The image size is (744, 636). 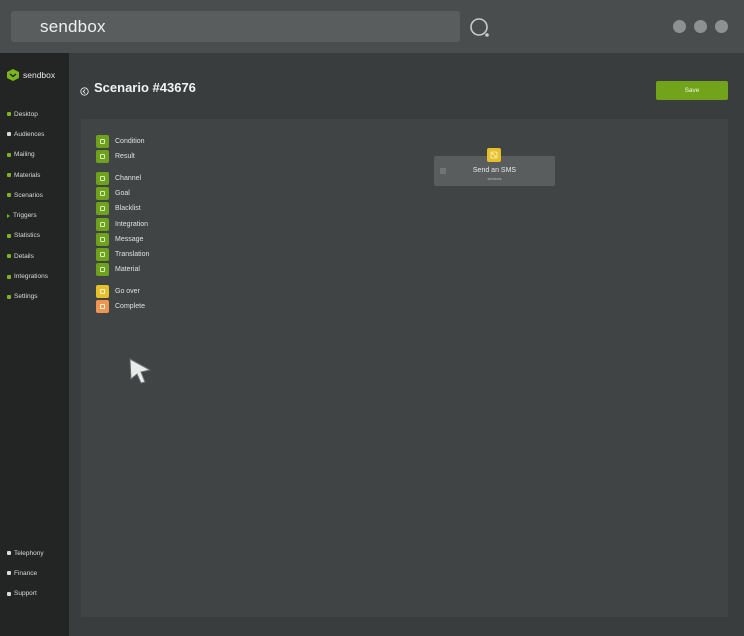 I want to click on sidebar-item-details: Details, so click(x=34, y=256).